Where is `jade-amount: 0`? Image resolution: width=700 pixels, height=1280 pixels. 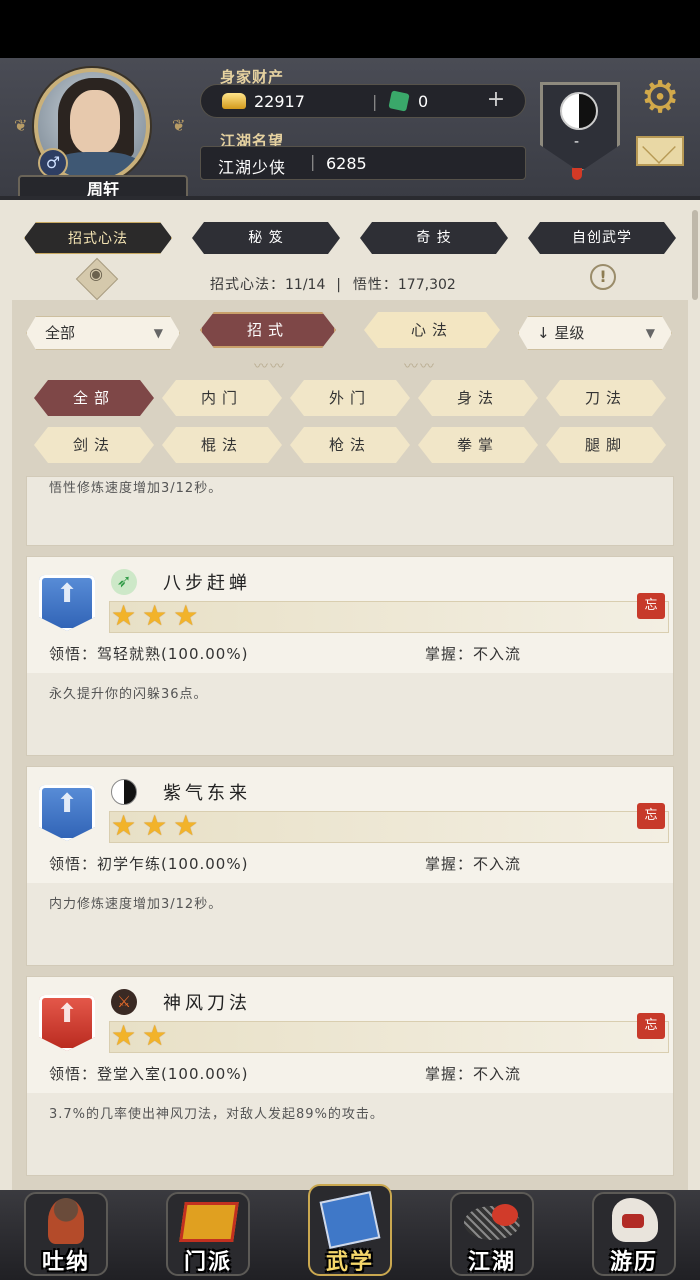 jade-amount: 0 is located at coordinates (423, 101).